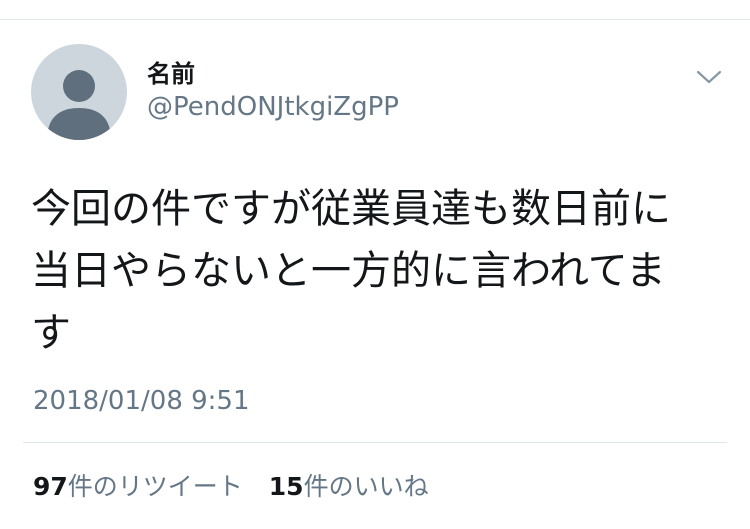 The width and height of the screenshot is (750, 529). I want to click on author-display-name: 名前, so click(171, 74).